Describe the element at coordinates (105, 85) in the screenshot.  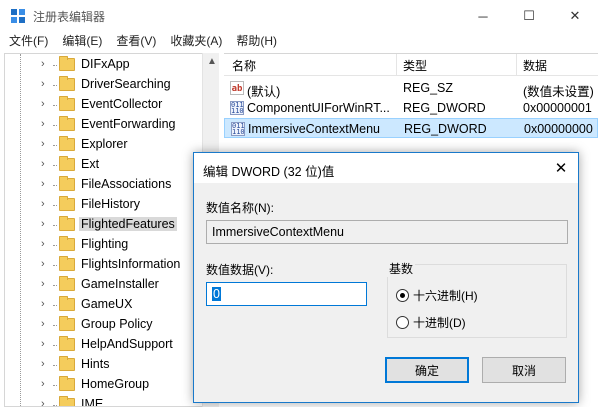
I see `tree-item: › DriverSearching` at that location.